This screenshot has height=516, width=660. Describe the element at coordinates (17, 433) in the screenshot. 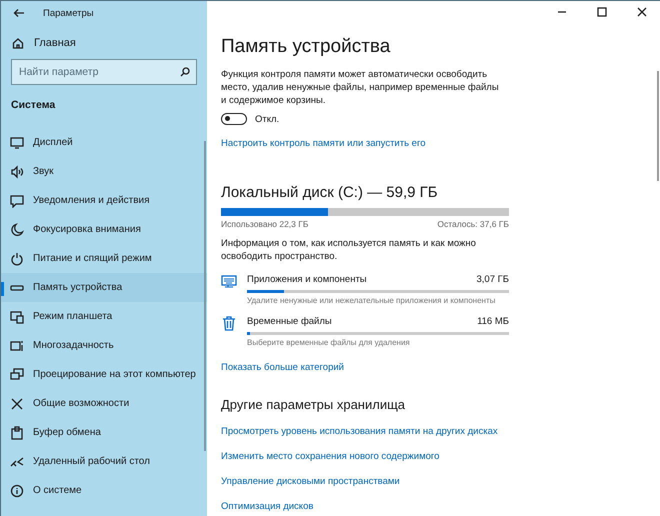

I see `clipboard-icon` at that location.